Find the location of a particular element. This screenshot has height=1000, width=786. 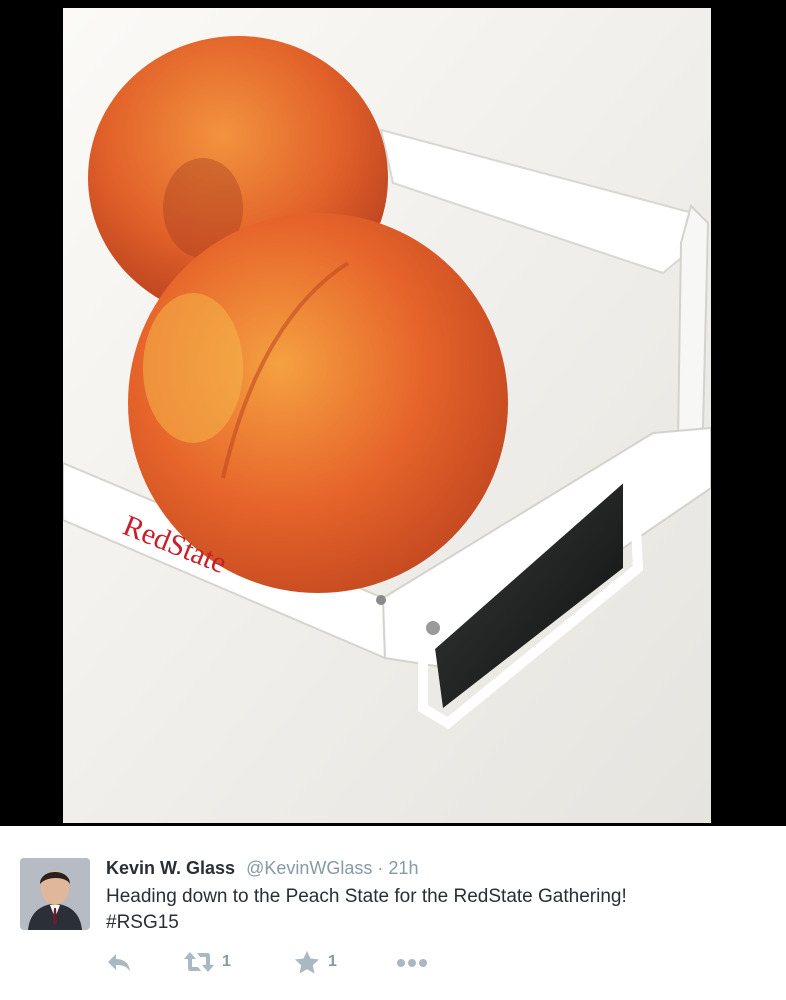

more-icon is located at coordinates (412, 963).